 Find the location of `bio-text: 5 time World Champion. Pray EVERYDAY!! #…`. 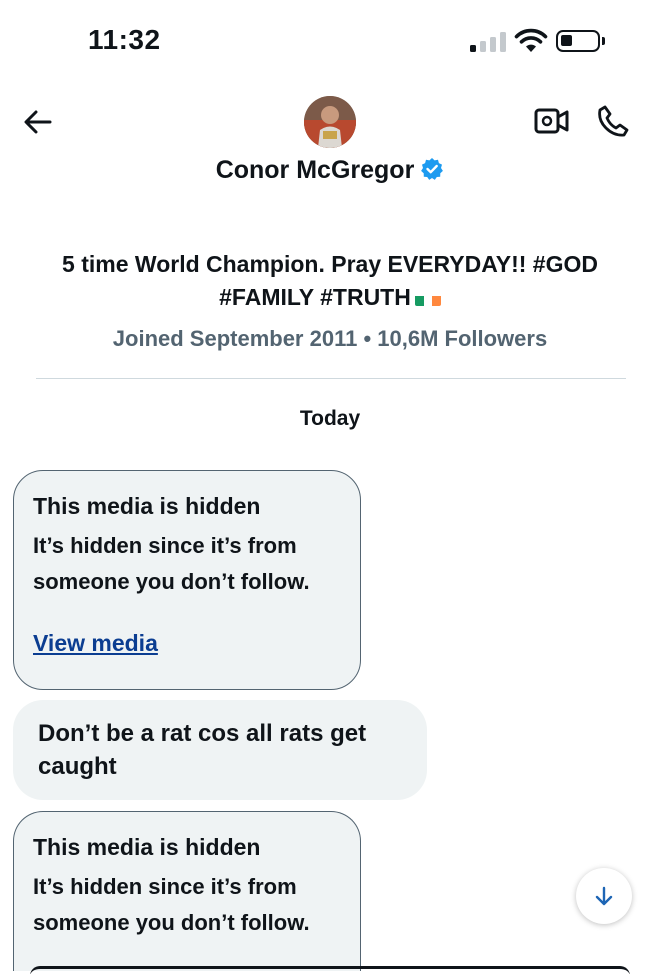

bio-text: 5 time World Champion. Pray EVERYDAY!! #… is located at coordinates (330, 280).